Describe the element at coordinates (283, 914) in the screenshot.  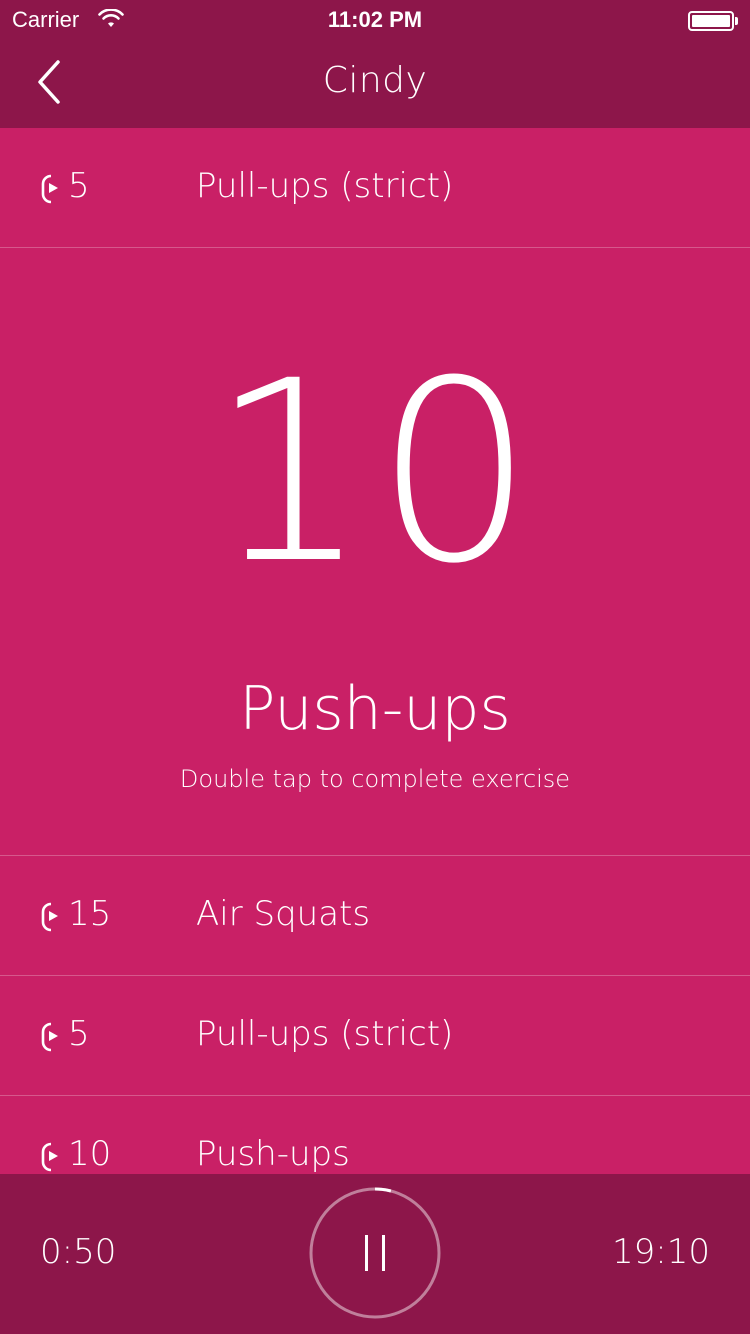
I see `exercise-name: Air Squats` at that location.